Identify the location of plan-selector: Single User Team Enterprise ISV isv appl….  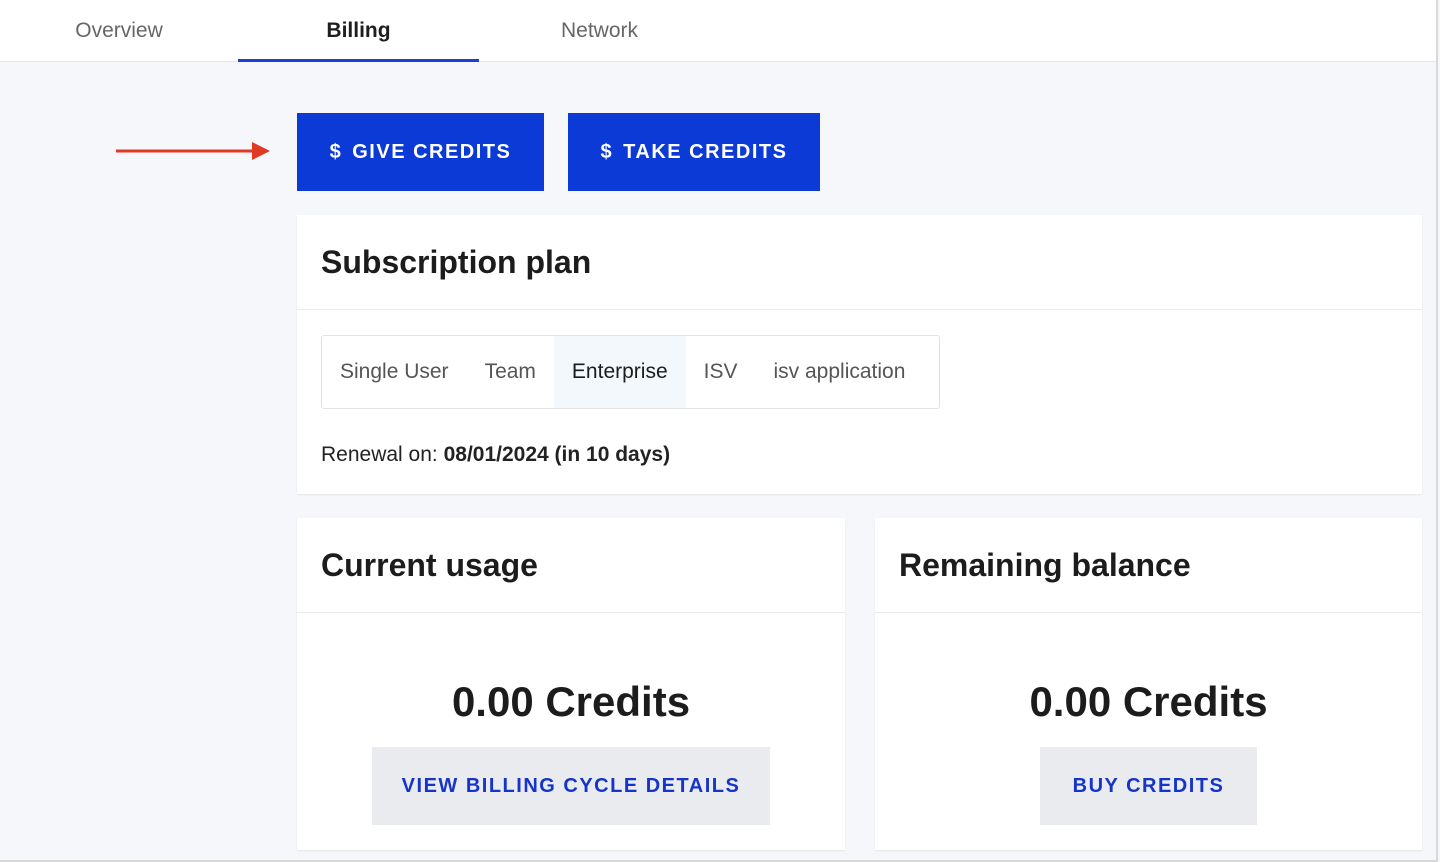
(630, 372).